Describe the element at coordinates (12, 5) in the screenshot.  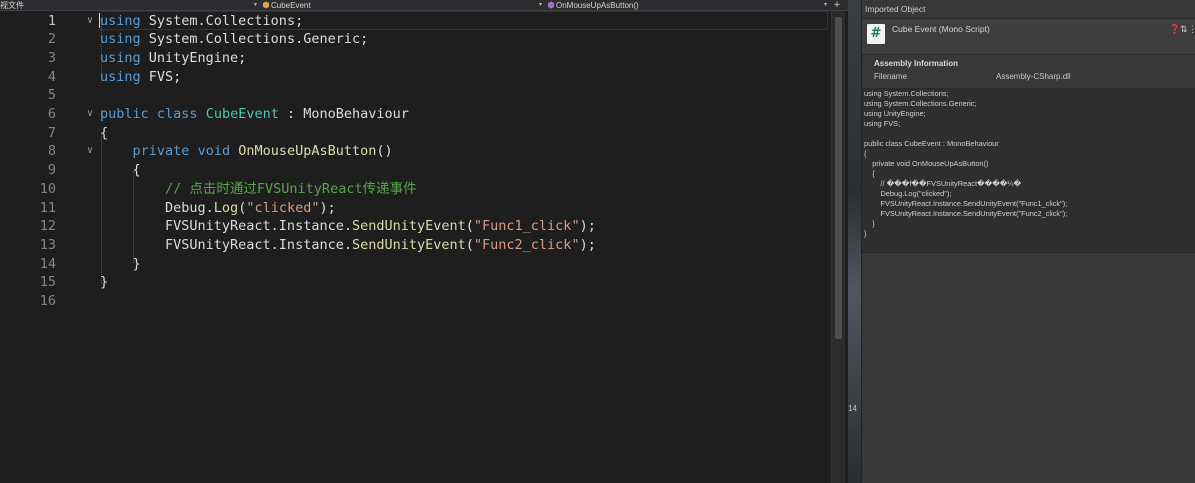
I see `nav-file-label: 视文件` at that location.